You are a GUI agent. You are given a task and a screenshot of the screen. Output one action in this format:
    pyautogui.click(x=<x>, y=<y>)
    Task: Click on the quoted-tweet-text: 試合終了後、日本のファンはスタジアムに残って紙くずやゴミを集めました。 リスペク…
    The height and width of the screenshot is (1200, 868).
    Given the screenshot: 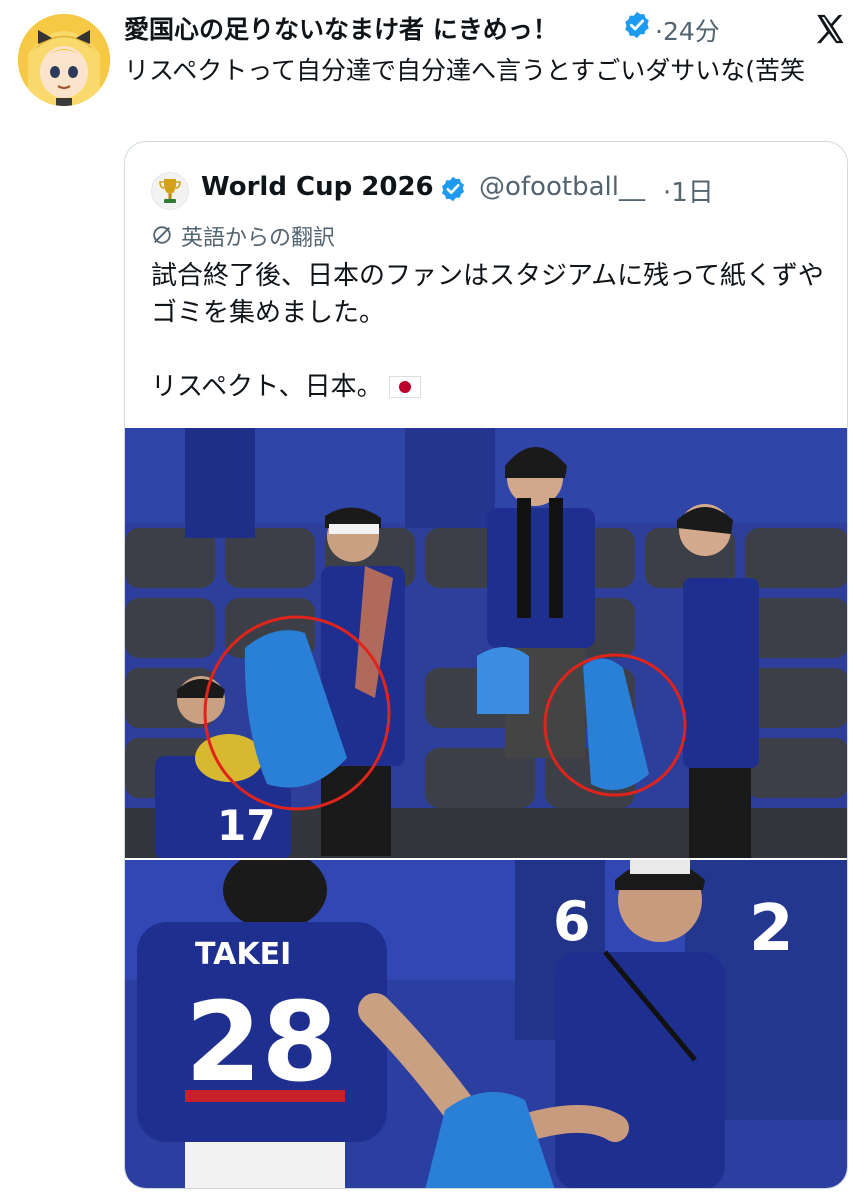 What is the action you would take?
    pyautogui.click(x=491, y=332)
    